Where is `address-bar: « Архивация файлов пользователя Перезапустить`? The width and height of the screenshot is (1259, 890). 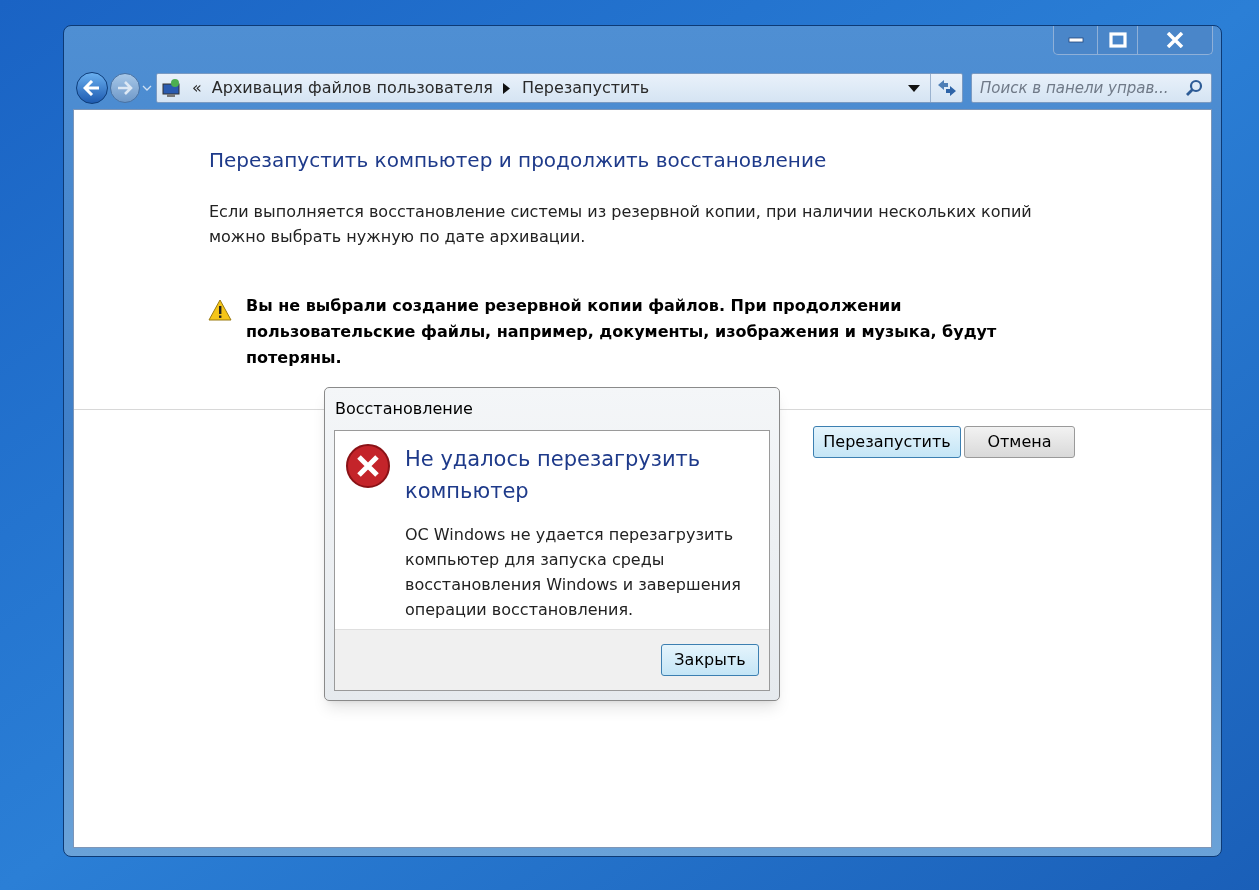
address-bar: « Архивация файлов пользователя Перезапустить is located at coordinates (559, 88).